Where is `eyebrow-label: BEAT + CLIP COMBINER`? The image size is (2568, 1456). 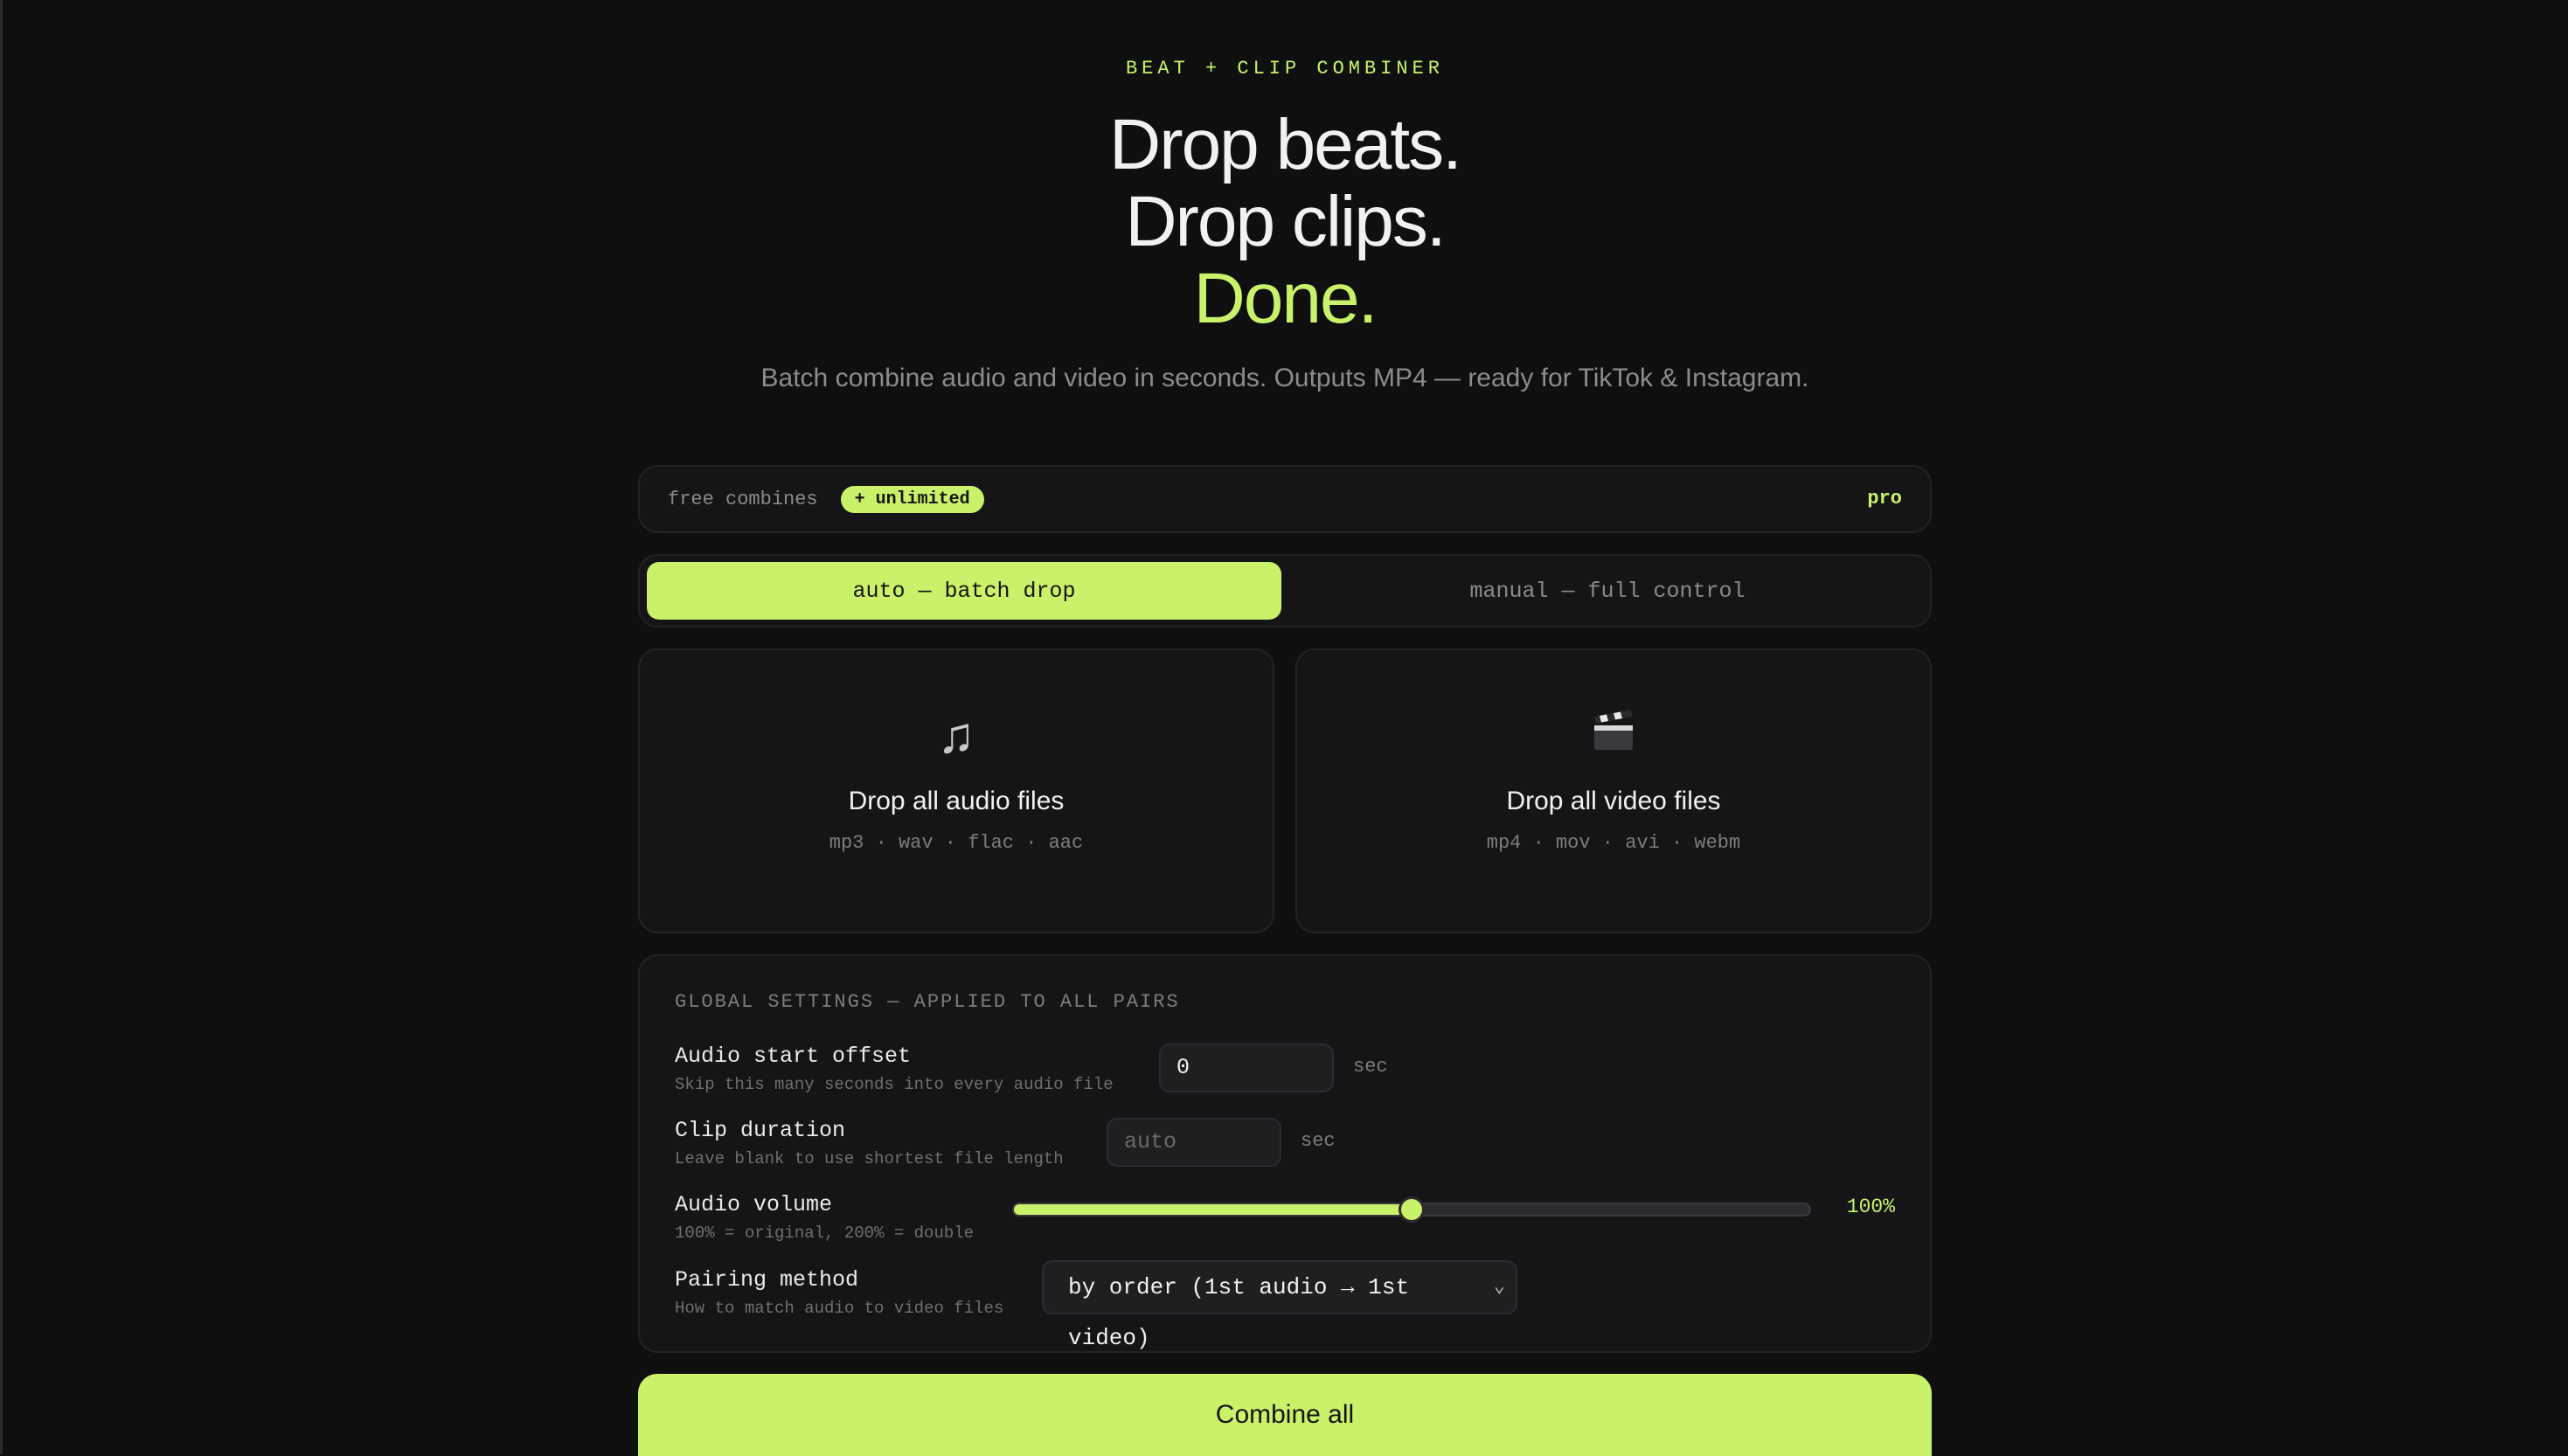
eyebrow-label: BEAT + CLIP COMBINER is located at coordinates (1285, 69).